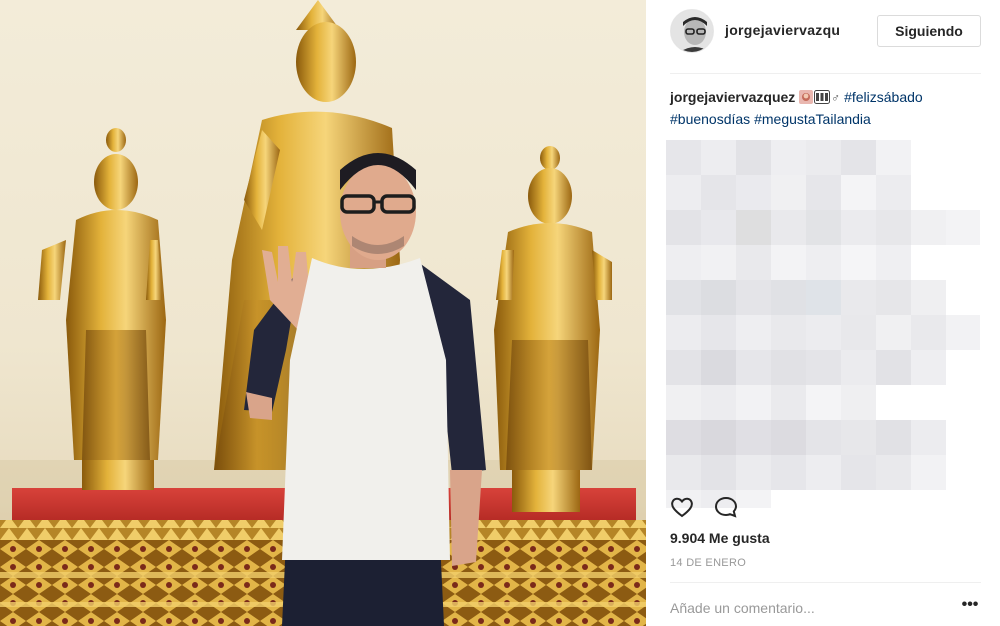 Image resolution: width=1000 pixels, height=626 pixels. Describe the element at coordinates (682, 509) in the screenshot. I see `heart-icon` at that location.